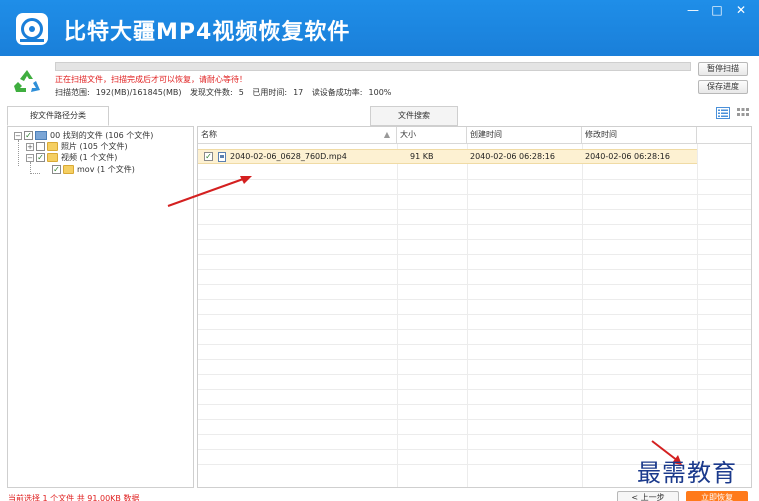  What do you see at coordinates (209, 134) in the screenshot?
I see `column-name-label: 名称` at bounding box center [209, 134].